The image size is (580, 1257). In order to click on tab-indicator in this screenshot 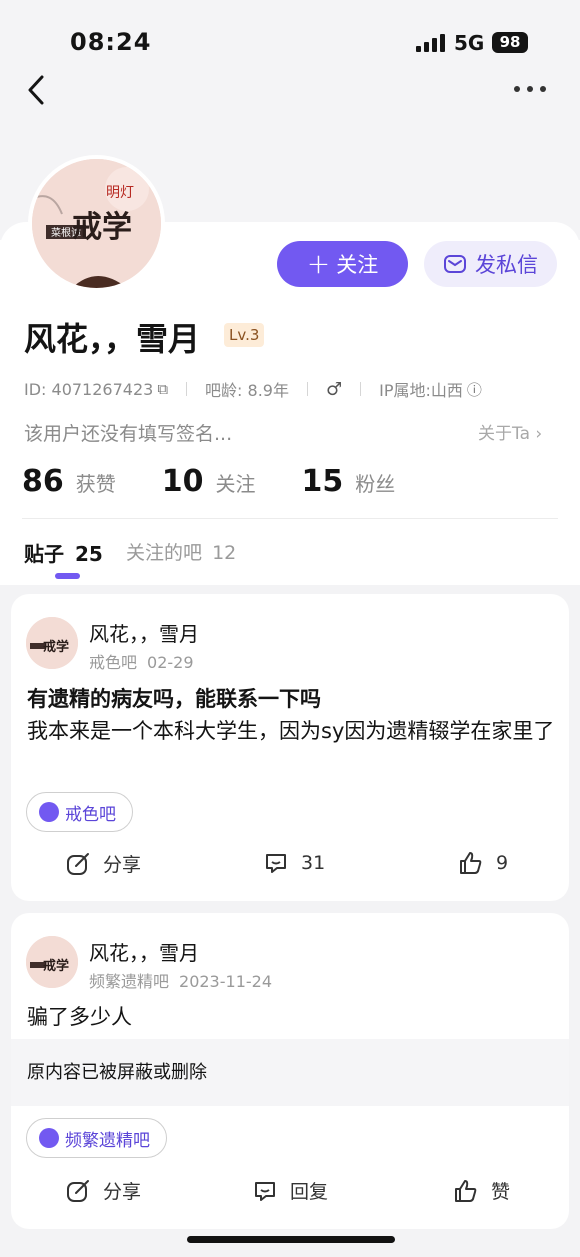, I will do `click(67, 576)`.